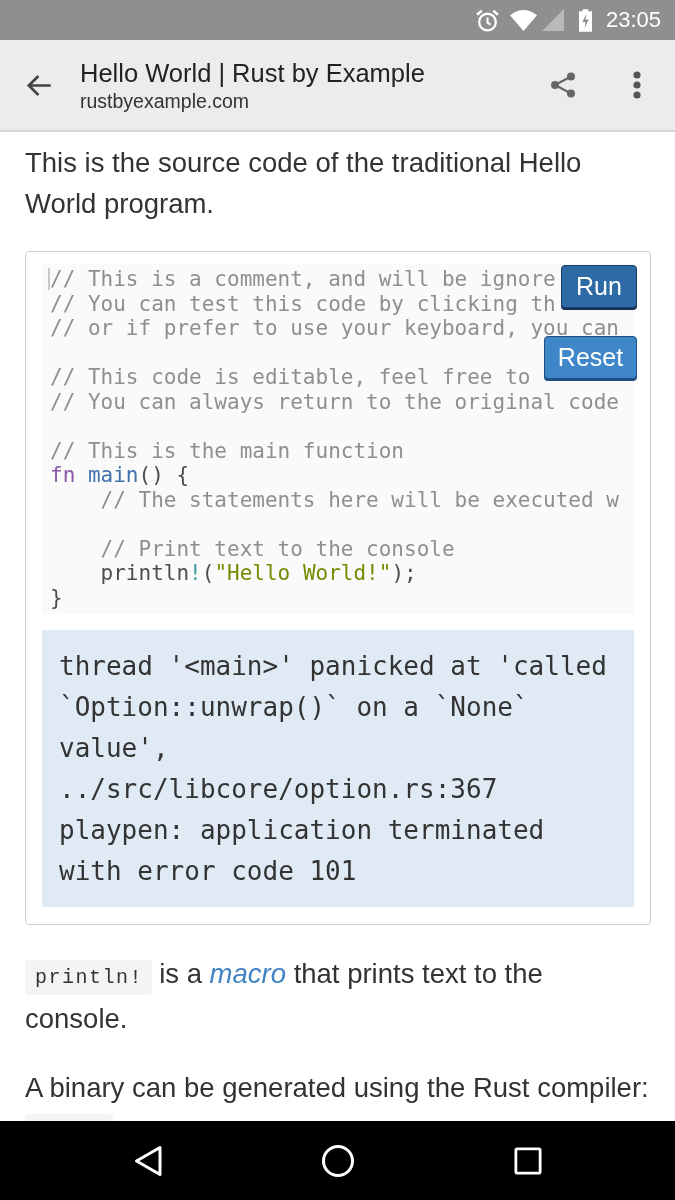 This screenshot has height=1200, width=675. I want to click on code-line: // This is the main function, so click(227, 450).